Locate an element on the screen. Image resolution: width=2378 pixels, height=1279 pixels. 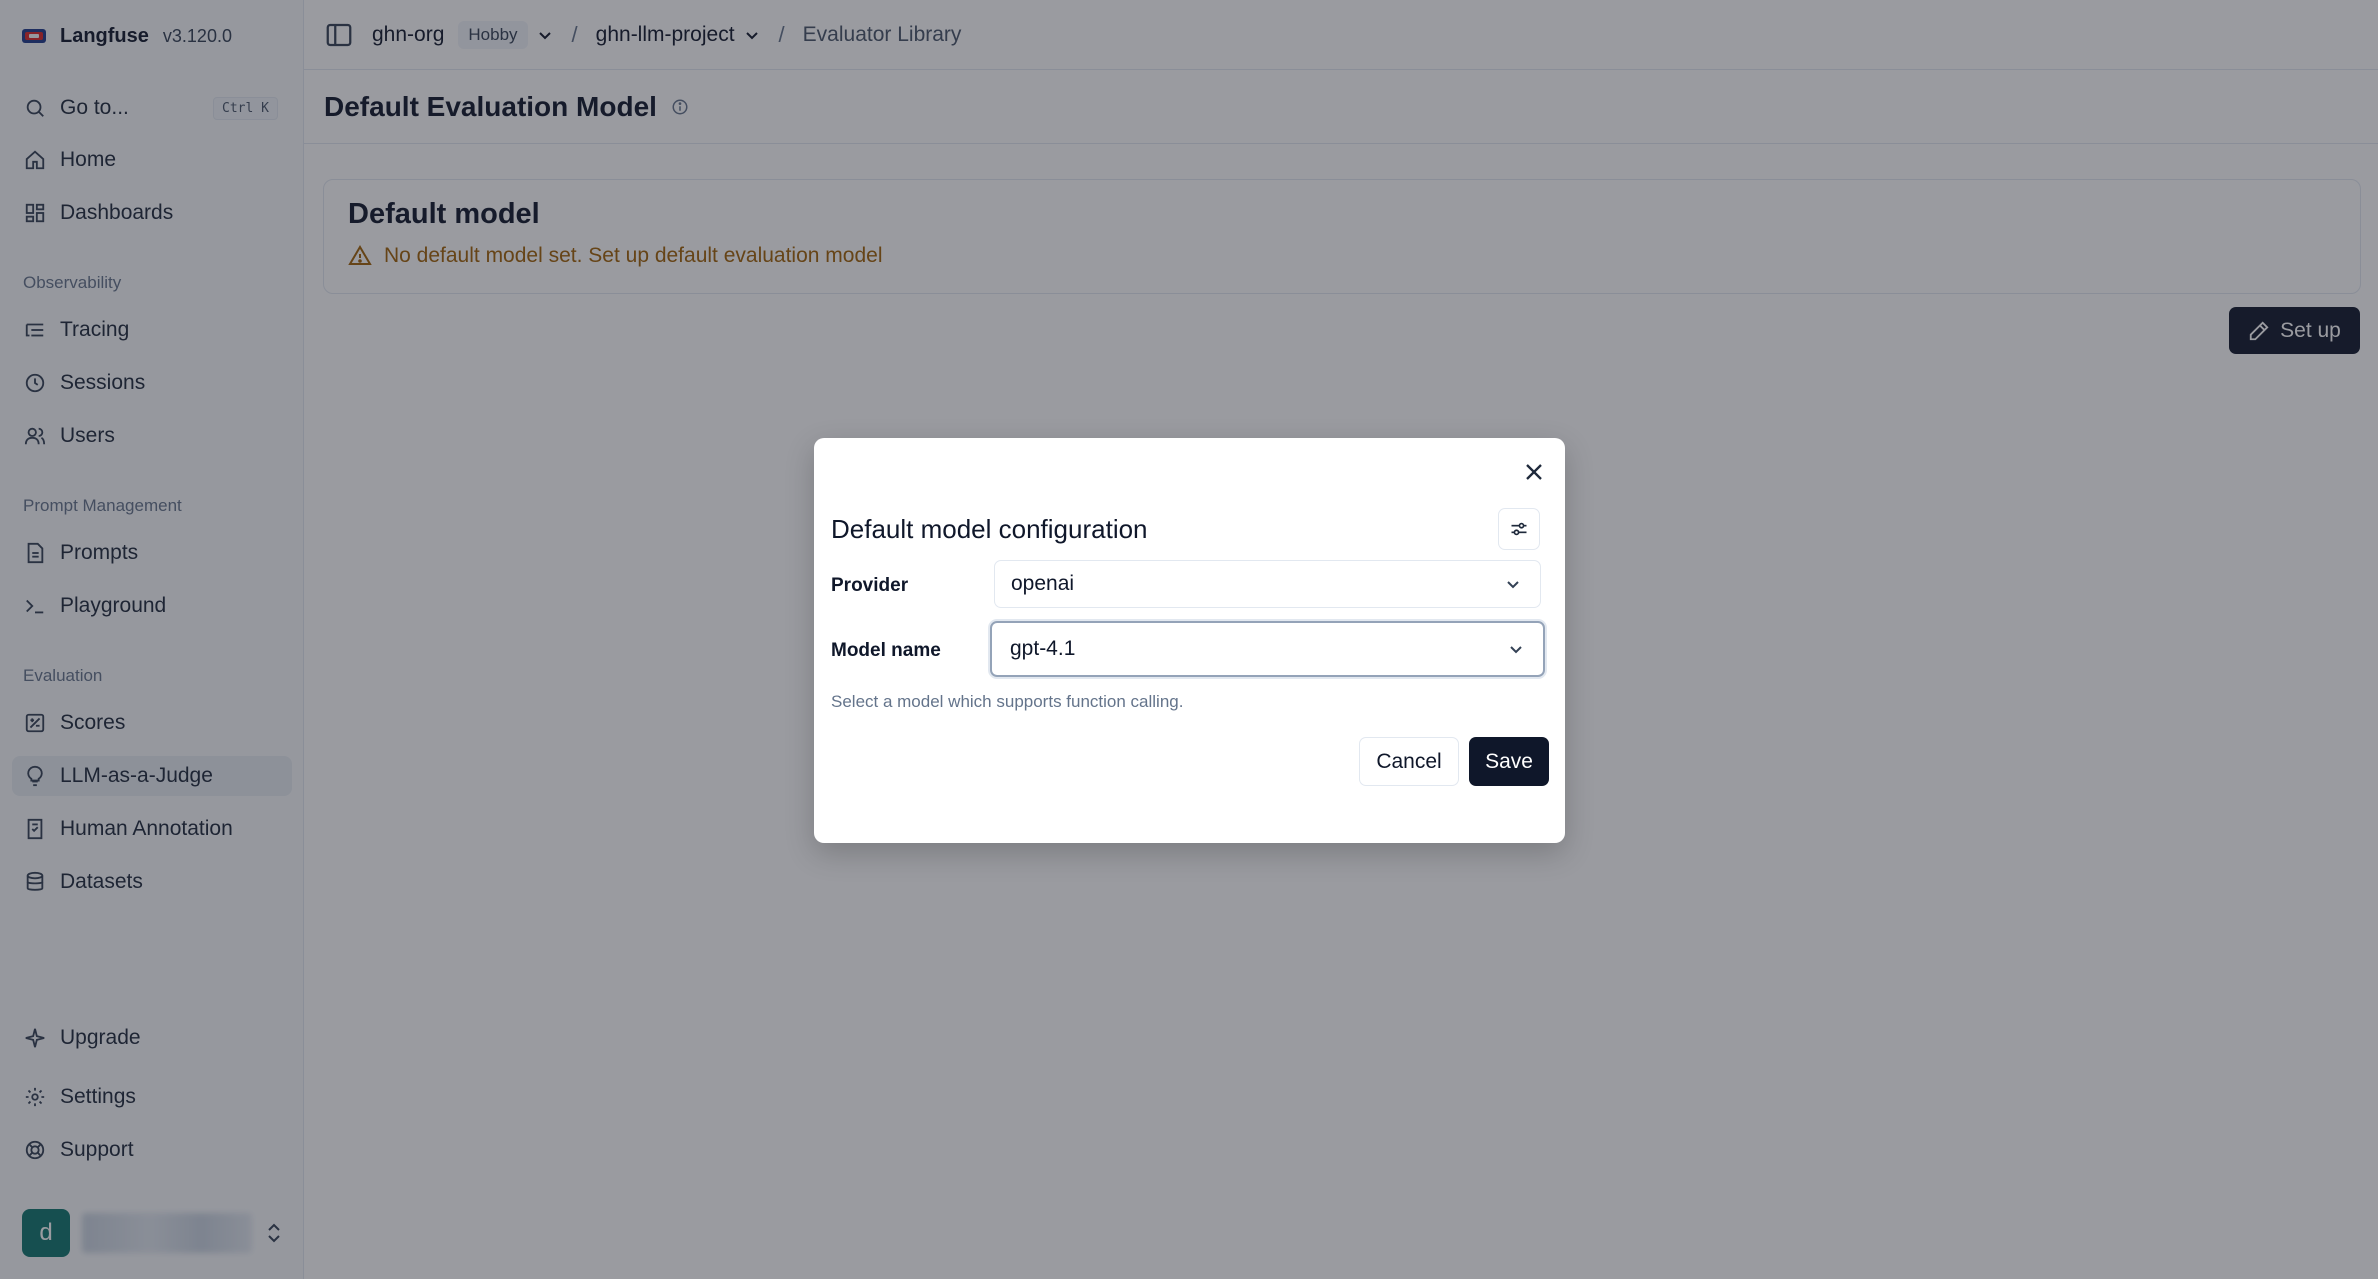
model-settings-button is located at coordinates (1519, 529).